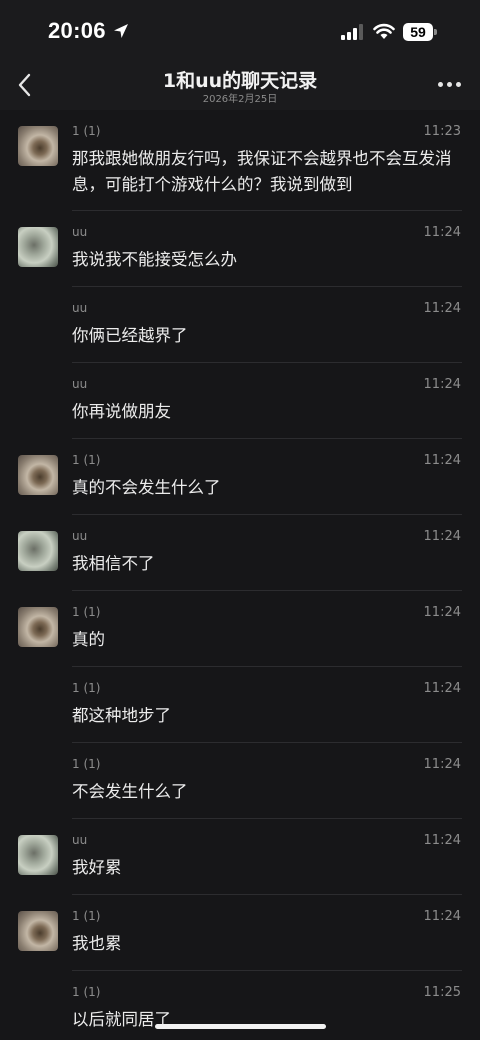 This screenshot has height=1040, width=480. I want to click on message-text: 那我跟她做朋友行吗，我保证不会越界也不会互发消息，可能打个游戏什么的？我说到做到, so click(262, 171).